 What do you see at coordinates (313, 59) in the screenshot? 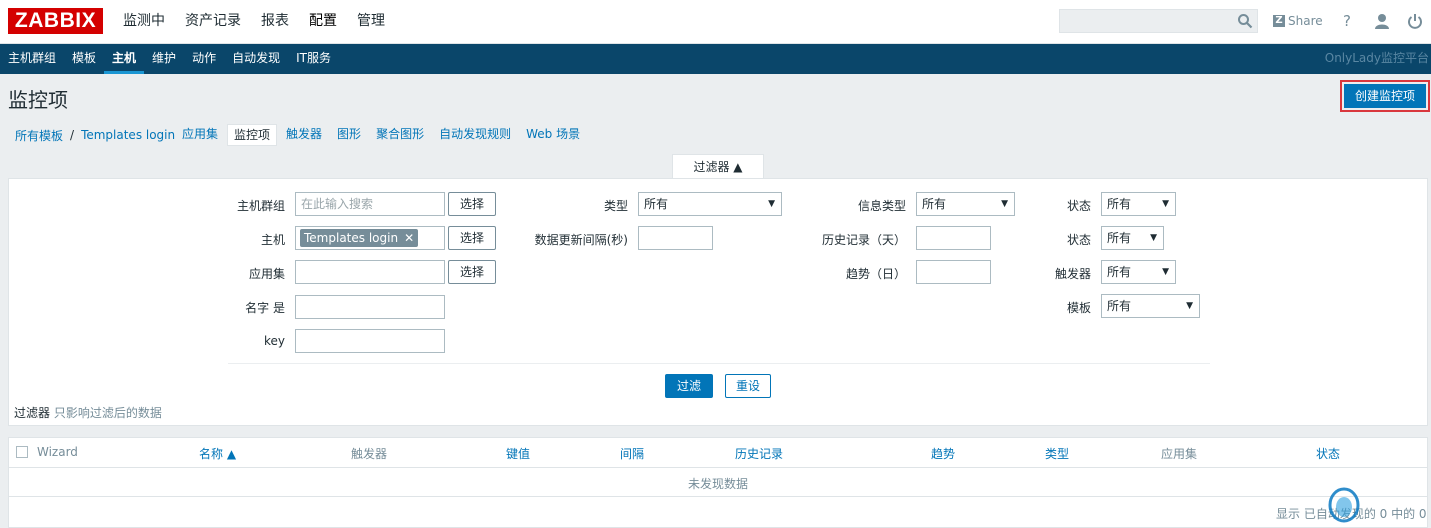
I see `submenu-it-services: IT服务` at bounding box center [313, 59].